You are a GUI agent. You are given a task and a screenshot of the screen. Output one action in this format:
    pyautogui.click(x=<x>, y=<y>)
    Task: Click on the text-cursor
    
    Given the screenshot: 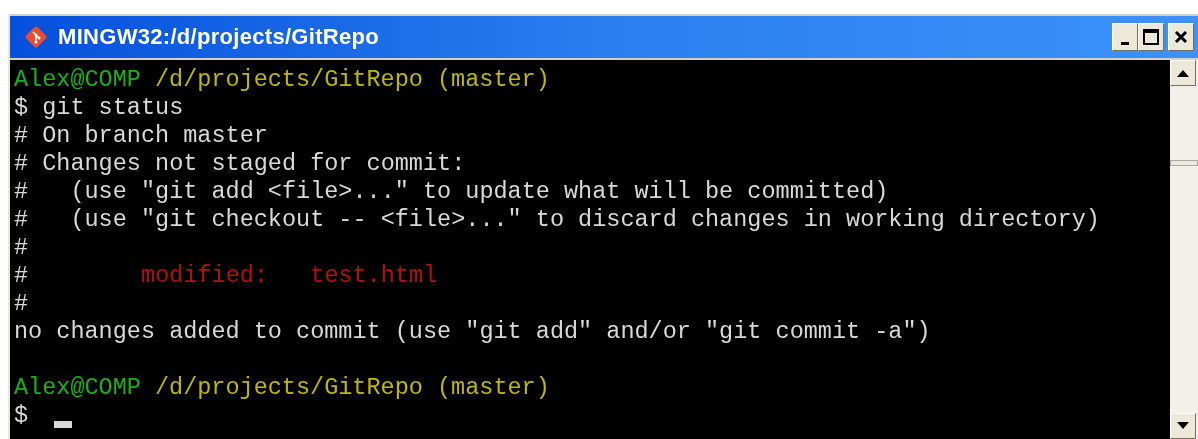 What is the action you would take?
    pyautogui.click(x=63, y=424)
    